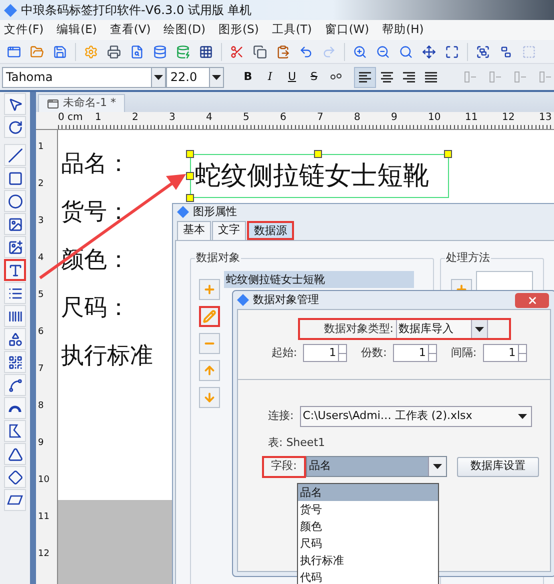 This screenshot has width=554, height=584. Describe the element at coordinates (137, 51) in the screenshot. I see `preview-button` at that location.